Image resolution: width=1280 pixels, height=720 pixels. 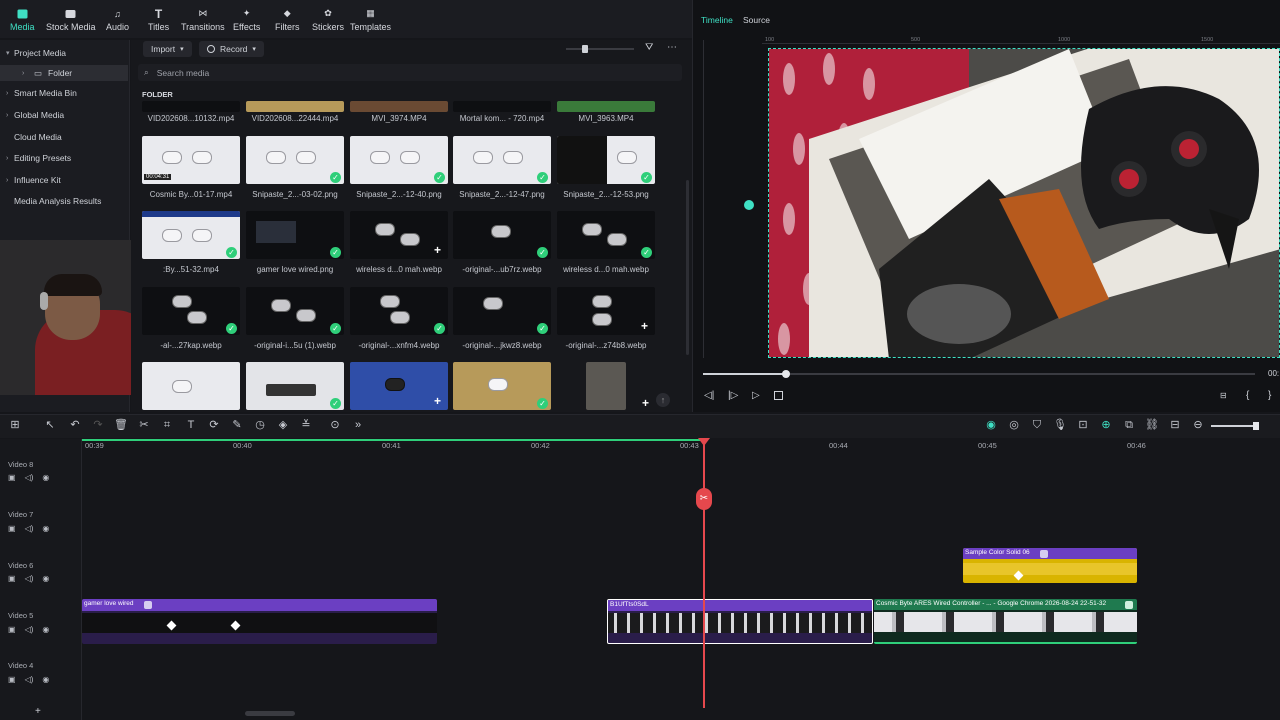 I want to click on media-thumb-3-1: ✓, so click(x=295, y=311).